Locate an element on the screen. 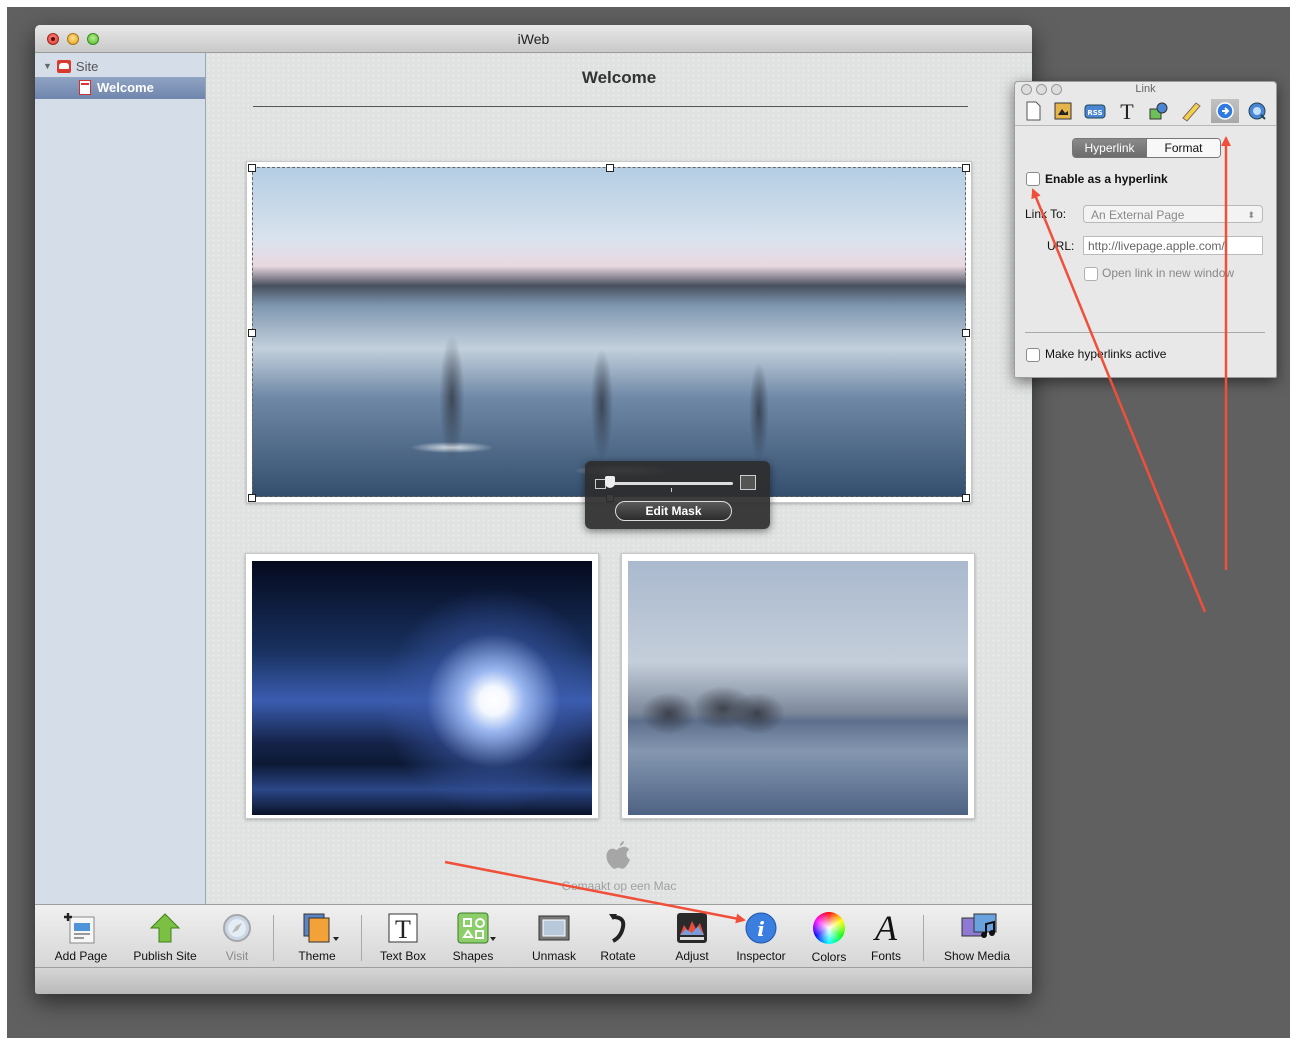 The width and height of the screenshot is (1292, 1042). open-new-window-label: Open link in new window is located at coordinates (1168, 273).